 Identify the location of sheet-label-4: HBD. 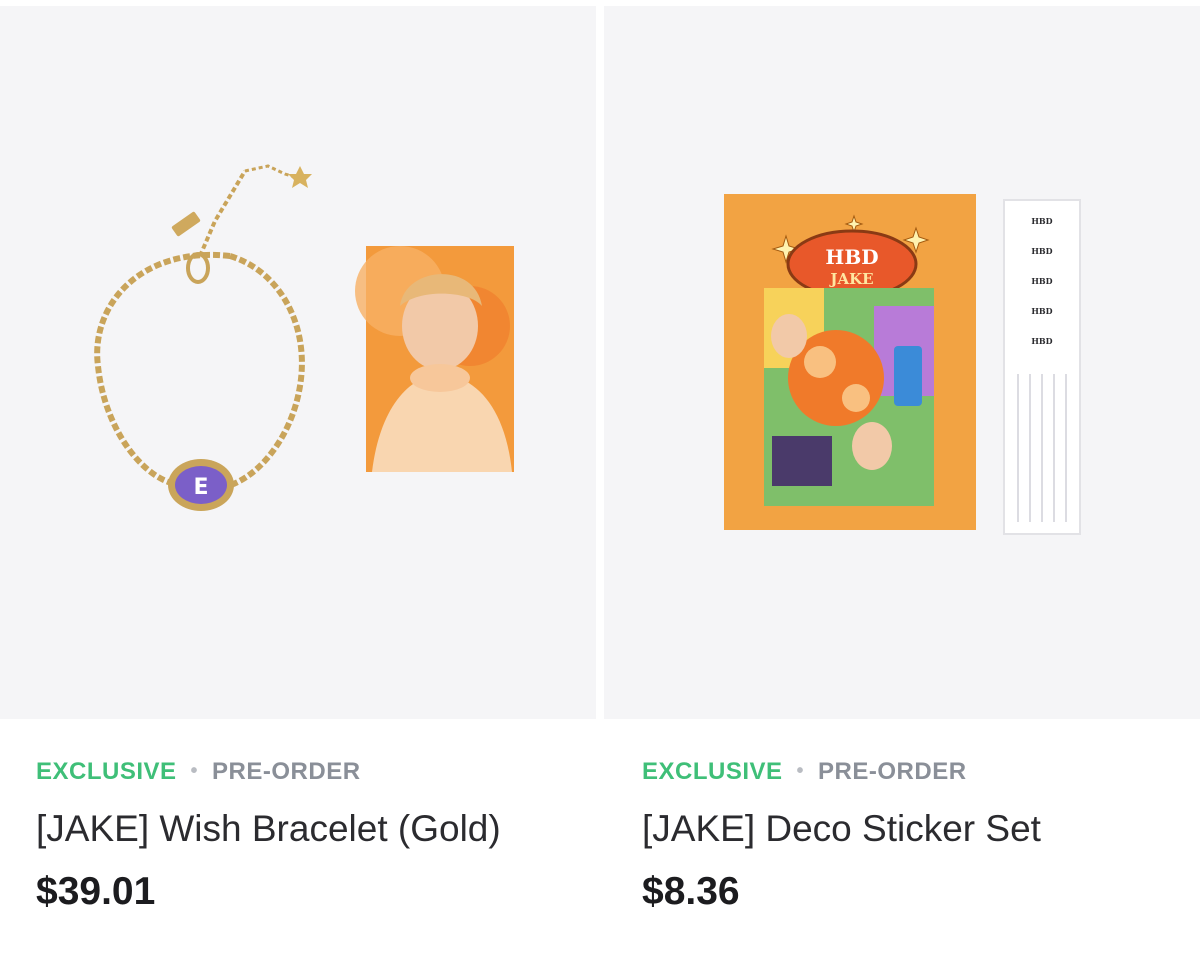
(1041, 311).